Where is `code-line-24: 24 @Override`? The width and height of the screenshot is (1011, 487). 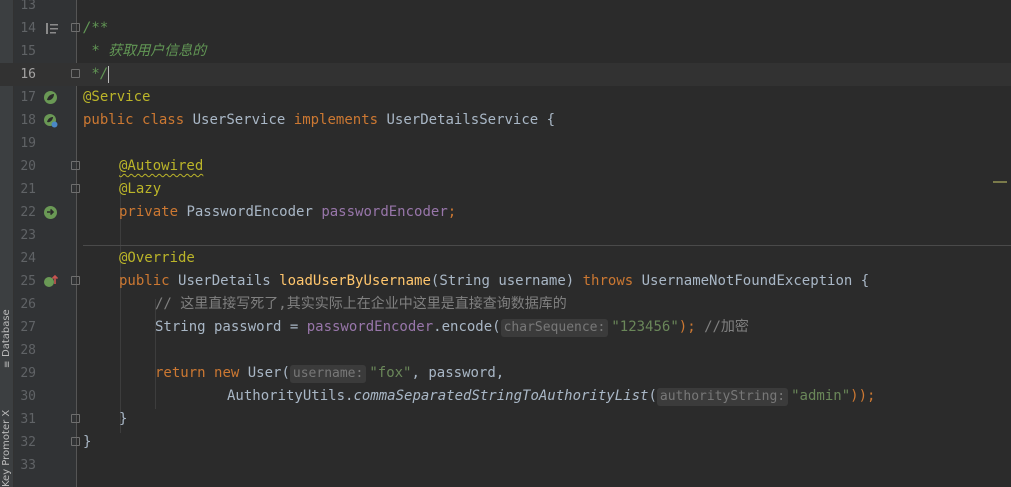
code-line-24: 24 @Override is located at coordinates (505, 258).